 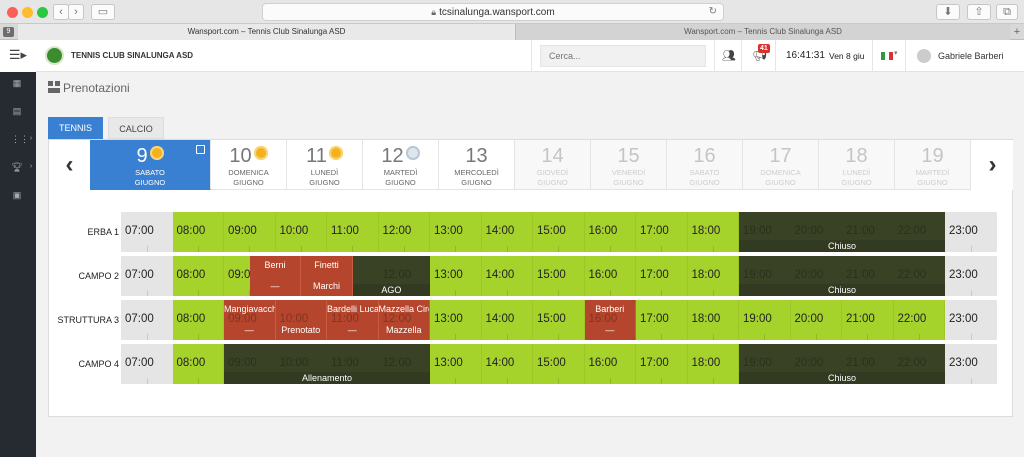 I want to click on booking-block: 09:00 Mangiavacchi —, so click(x=250, y=320).